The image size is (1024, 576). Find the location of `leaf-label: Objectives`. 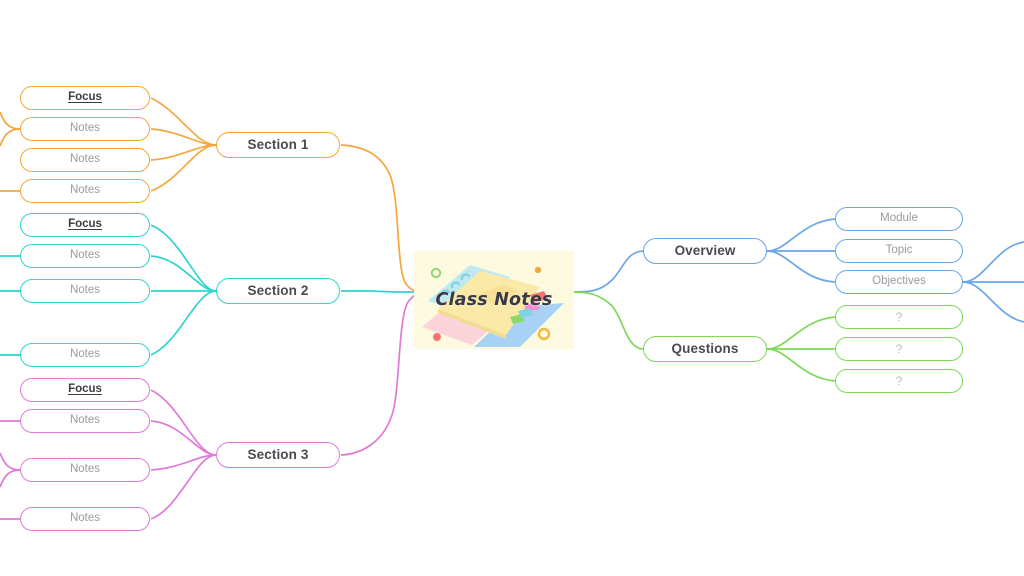

leaf-label: Objectives is located at coordinates (899, 281).